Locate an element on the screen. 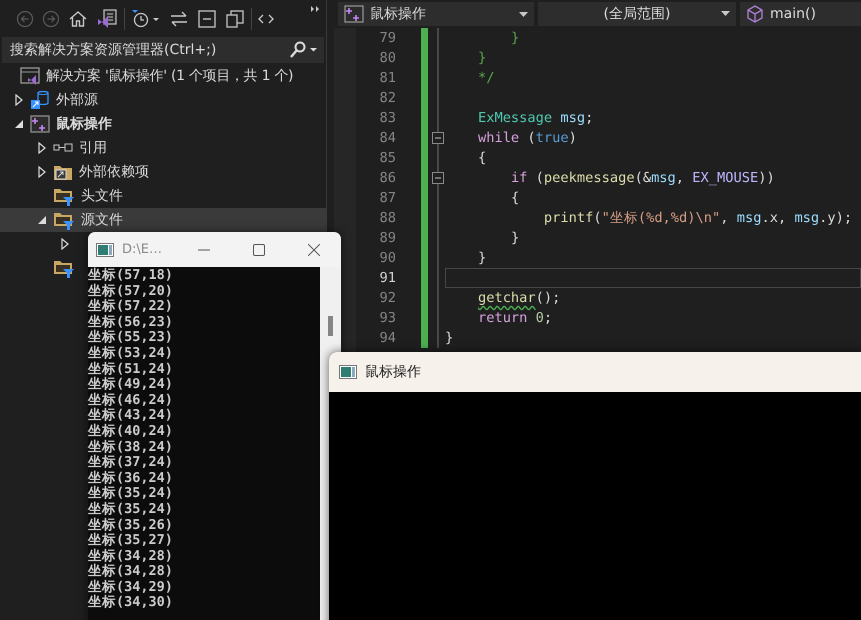 The width and height of the screenshot is (861, 620). search-field: 搜索解决方案资源管理器(Ctrl+;) is located at coordinates (163, 50).